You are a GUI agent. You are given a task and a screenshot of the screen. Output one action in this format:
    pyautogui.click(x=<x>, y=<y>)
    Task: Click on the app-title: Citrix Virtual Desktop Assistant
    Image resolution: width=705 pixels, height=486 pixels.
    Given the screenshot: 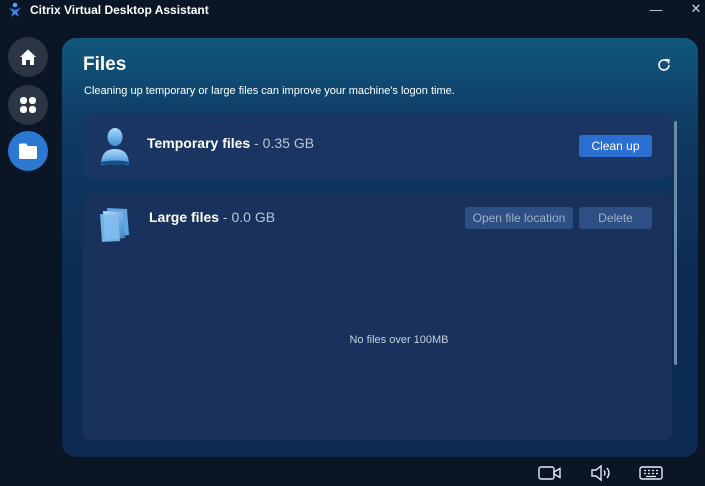 What is the action you would take?
    pyautogui.click(x=119, y=10)
    